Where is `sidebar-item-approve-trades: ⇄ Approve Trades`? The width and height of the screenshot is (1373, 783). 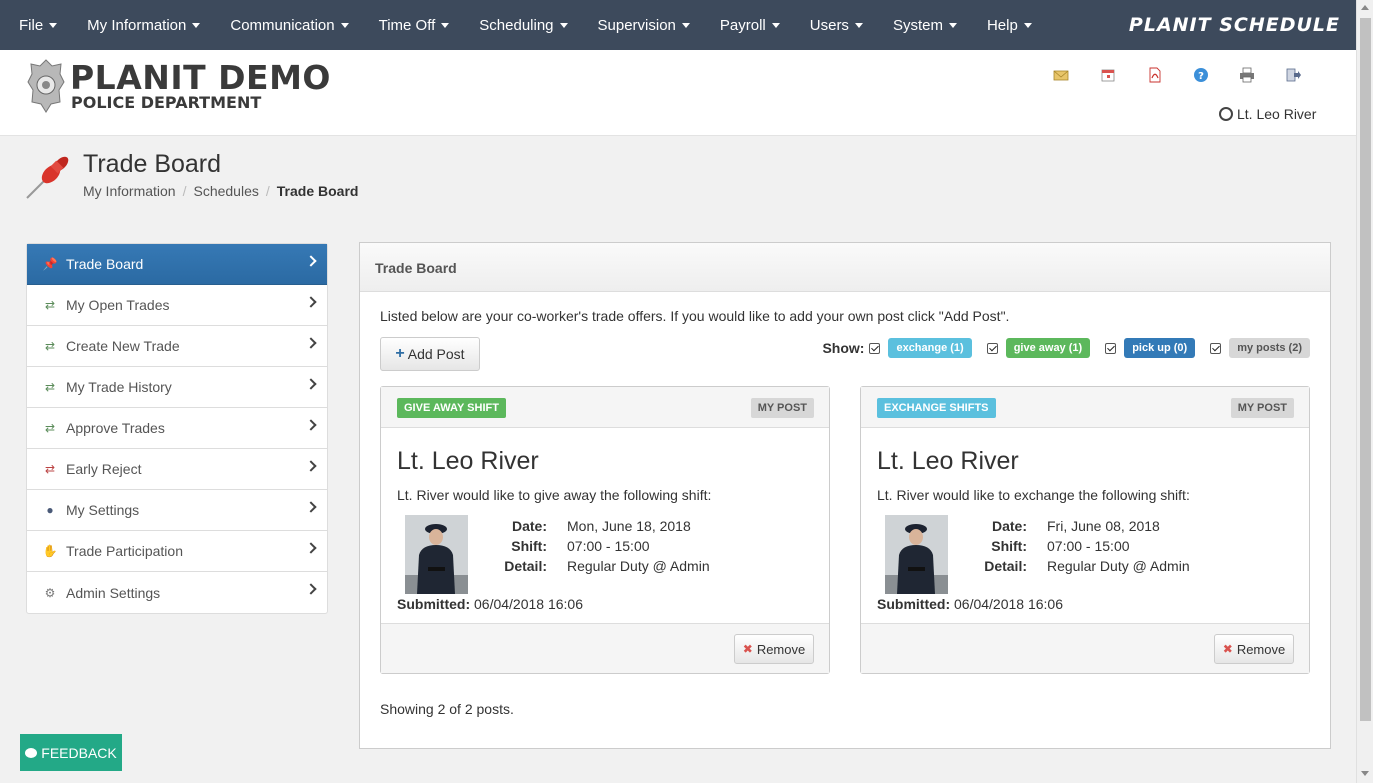
sidebar-item-approve-trades: ⇄ Approve Trades is located at coordinates (177, 428).